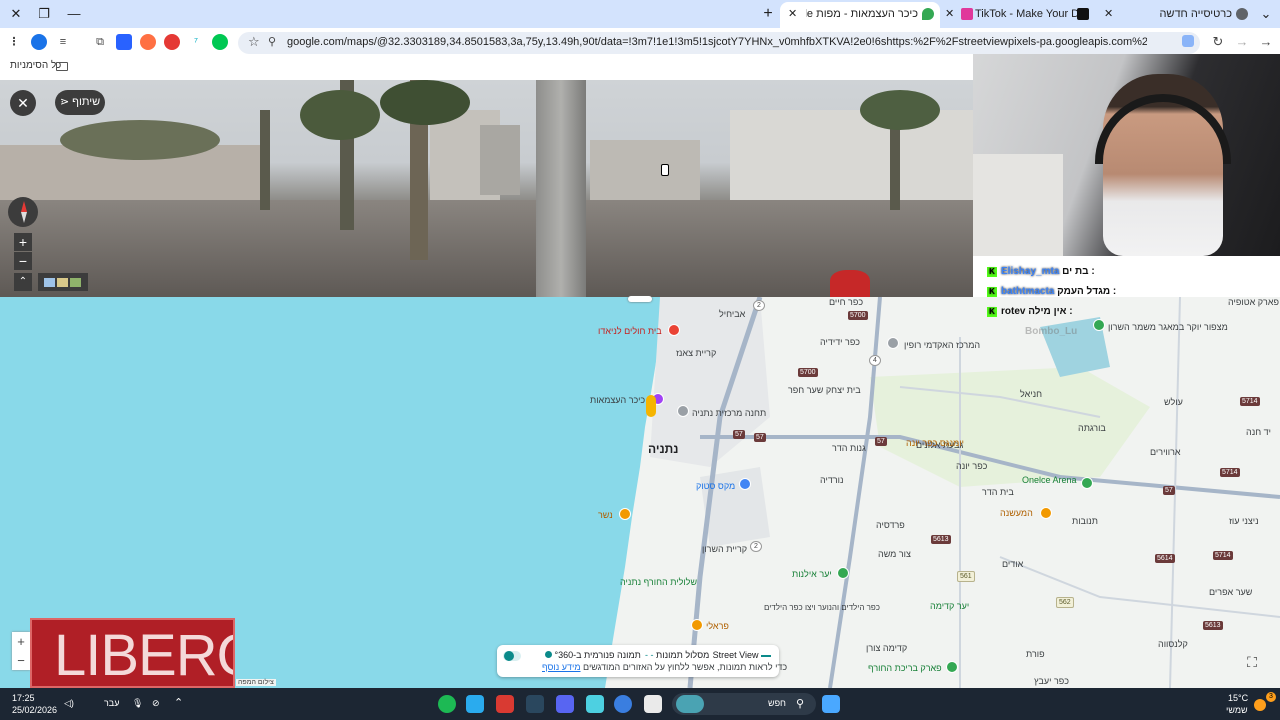  Describe the element at coordinates (124, 42) in the screenshot. I see `extension-blue-icon` at that location.